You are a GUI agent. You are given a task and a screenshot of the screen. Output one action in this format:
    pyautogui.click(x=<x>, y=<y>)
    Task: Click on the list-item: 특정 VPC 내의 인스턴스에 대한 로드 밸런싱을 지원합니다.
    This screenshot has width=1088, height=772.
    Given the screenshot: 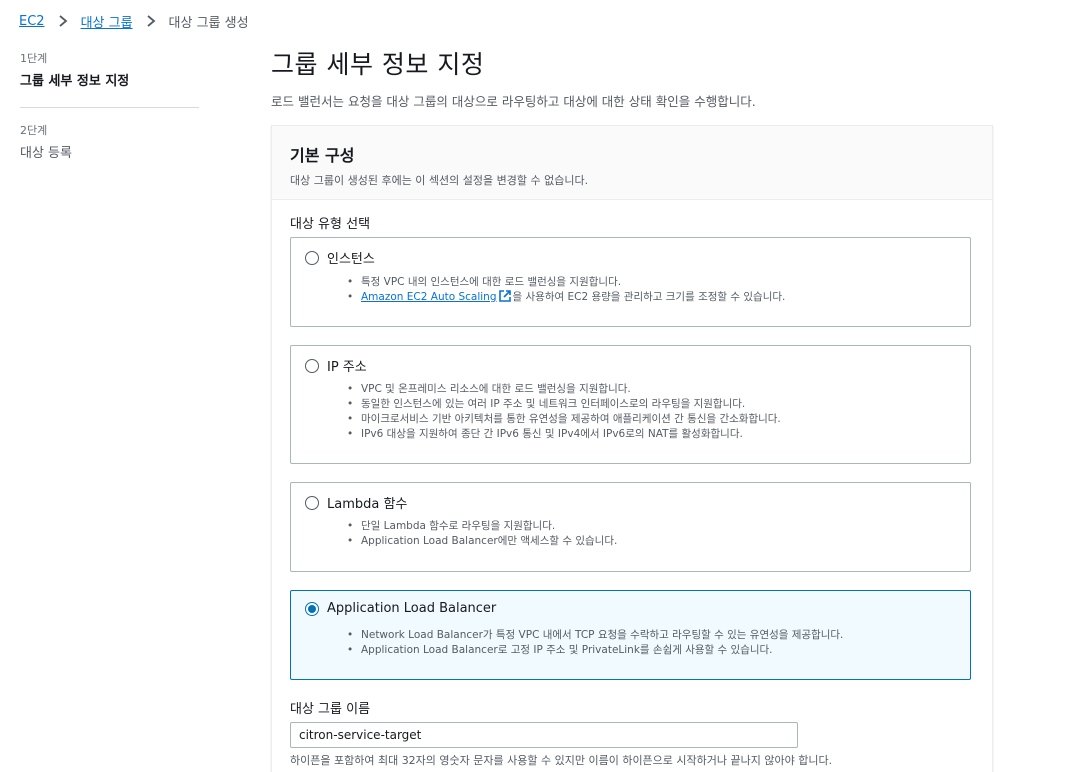 What is the action you would take?
    pyautogui.click(x=565, y=282)
    